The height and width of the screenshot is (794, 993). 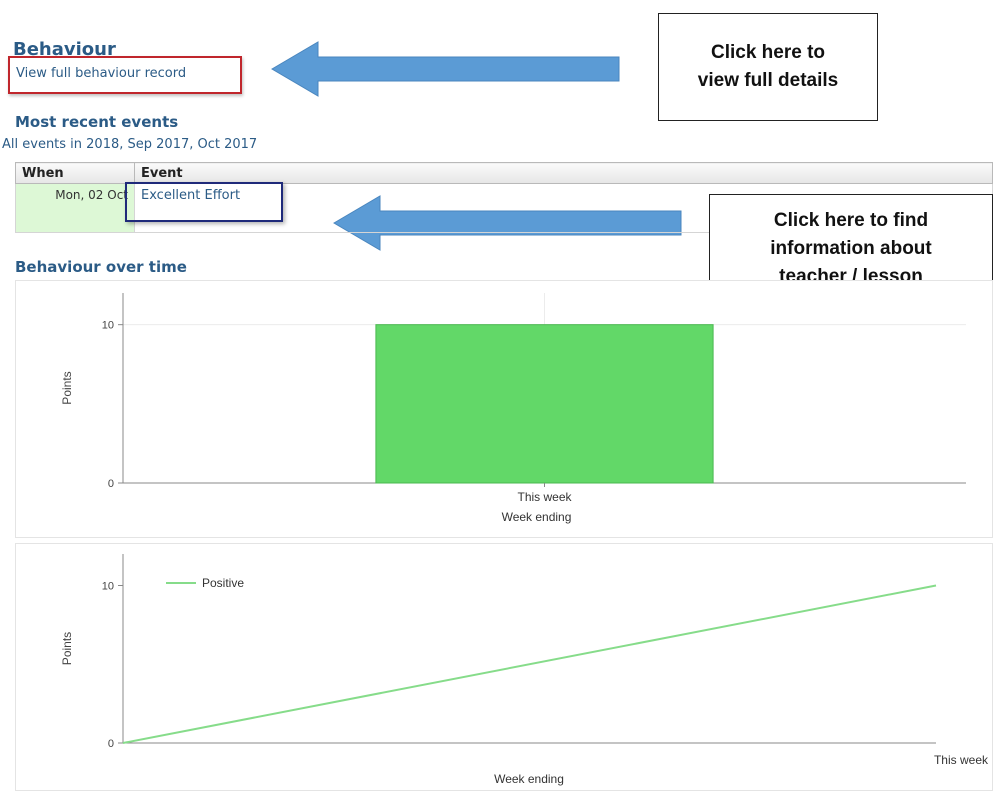 I want to click on recent-events-heading: Most recent events, so click(x=97, y=122).